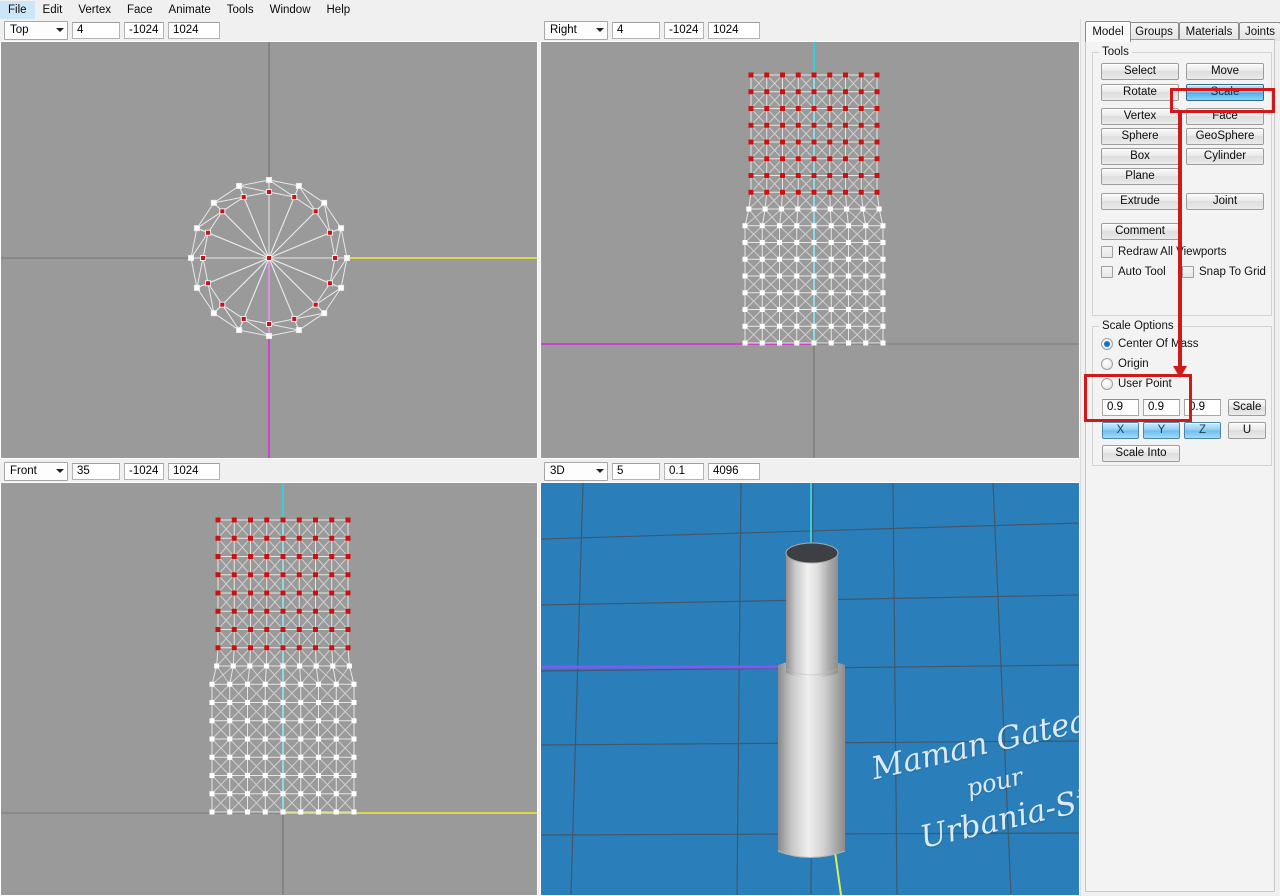 The width and height of the screenshot is (1280, 896). I want to click on viewport-front-grid-field: 35, so click(96, 471).